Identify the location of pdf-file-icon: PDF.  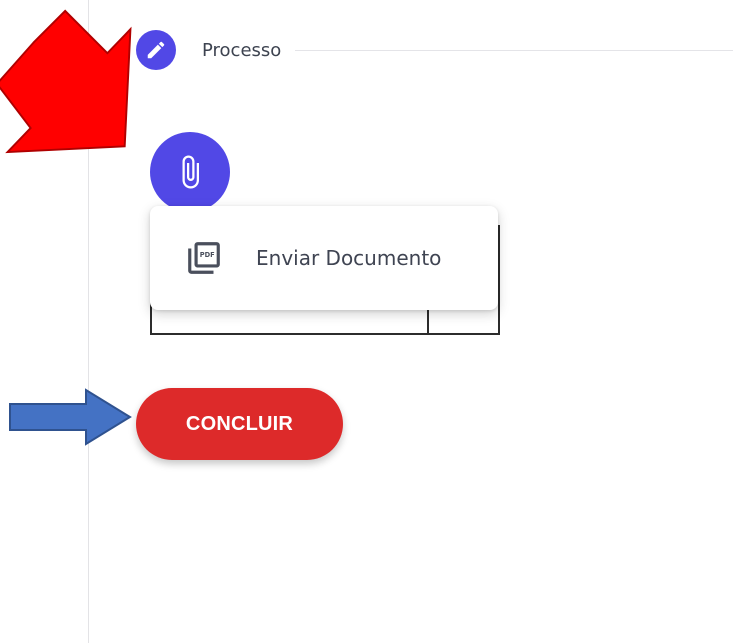
(204, 258).